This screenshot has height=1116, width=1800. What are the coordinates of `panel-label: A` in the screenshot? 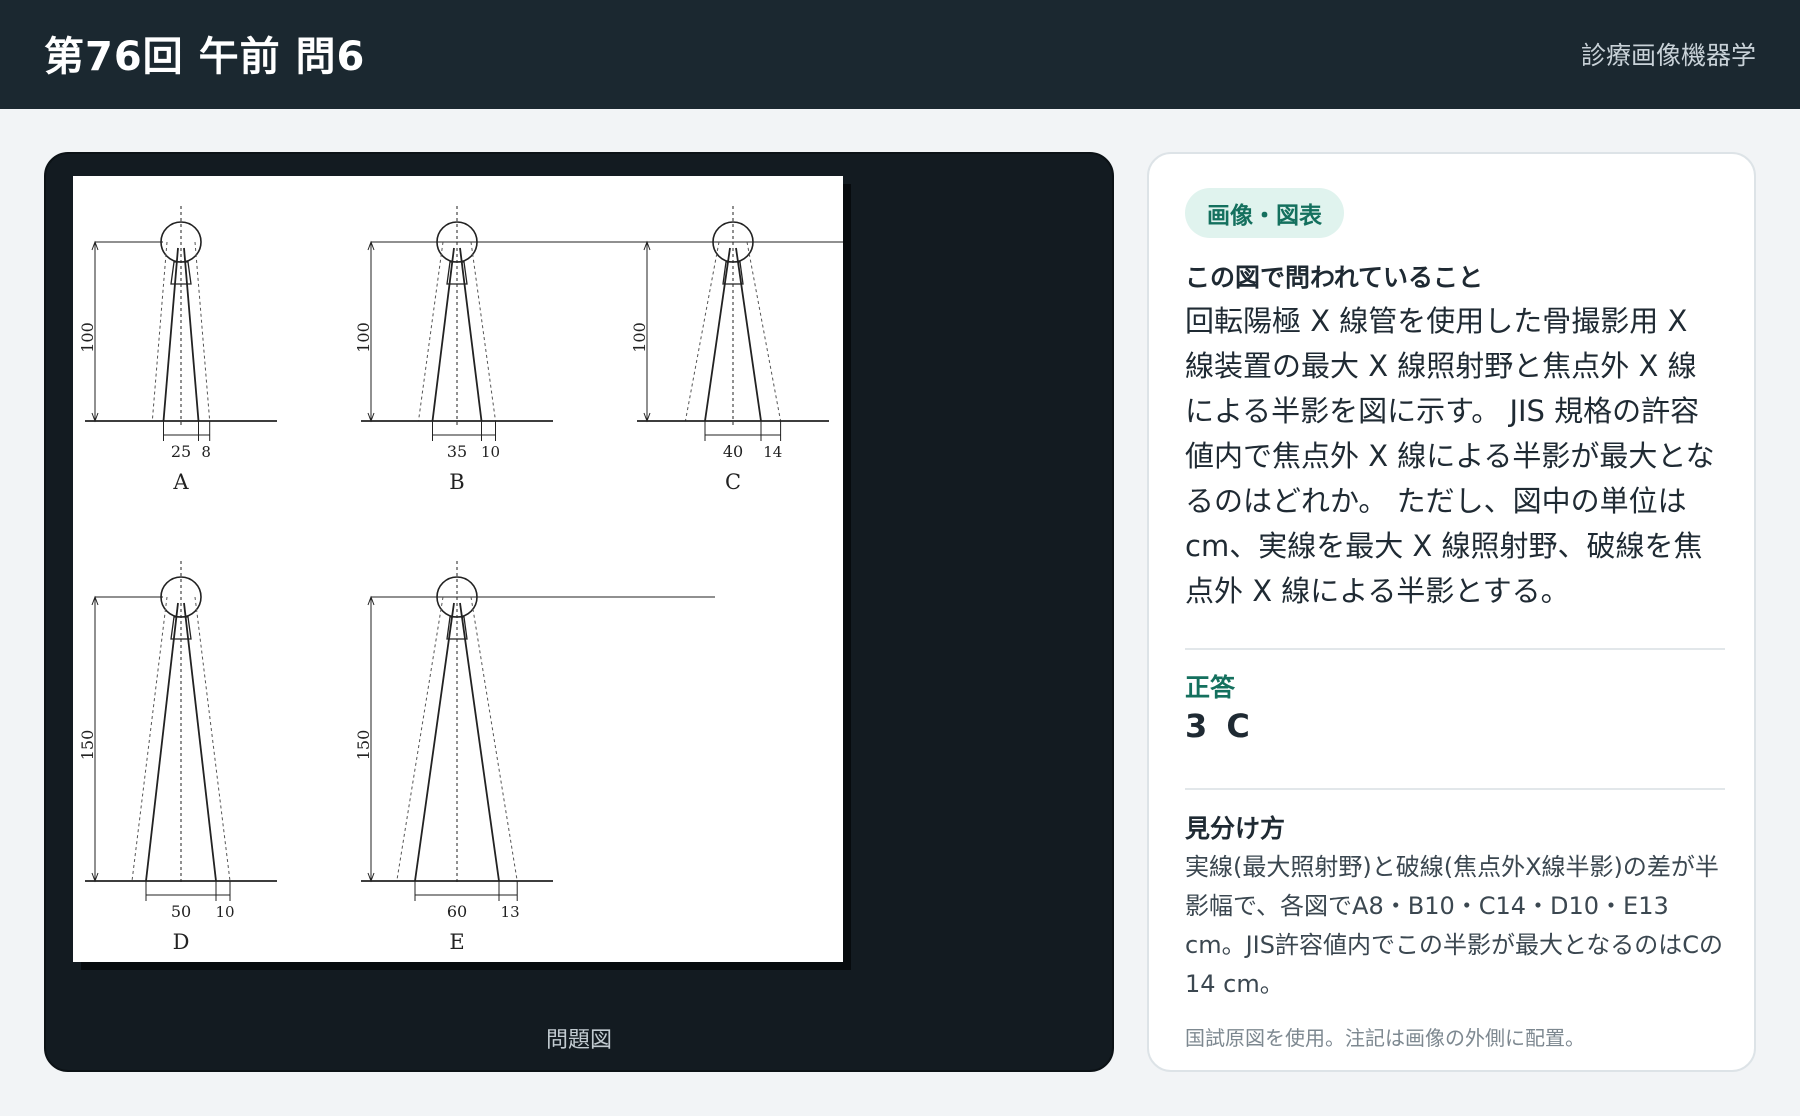 It's located at (180, 482).